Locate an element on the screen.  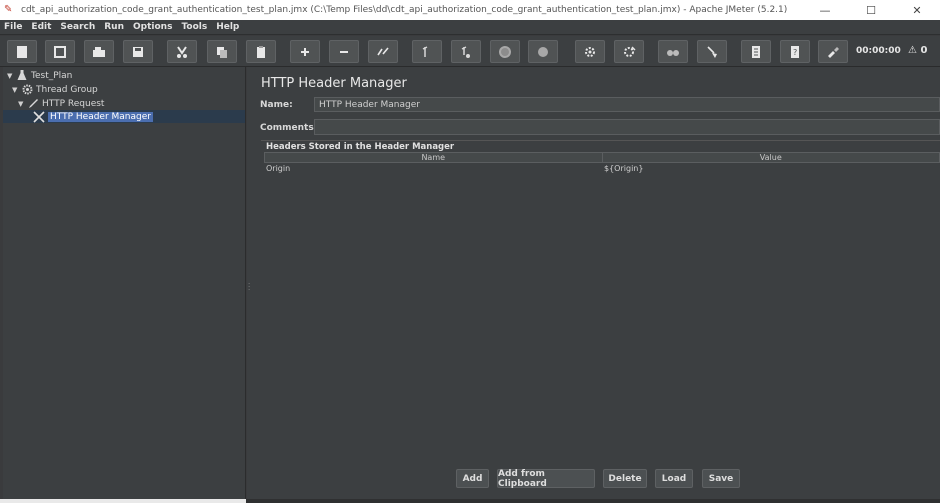
pen-icon is located at coordinates (33, 104).